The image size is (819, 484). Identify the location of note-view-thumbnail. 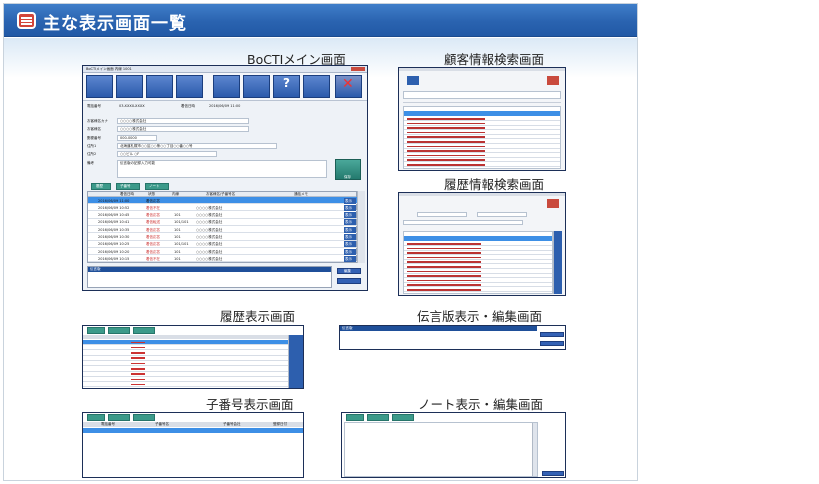
(453, 445).